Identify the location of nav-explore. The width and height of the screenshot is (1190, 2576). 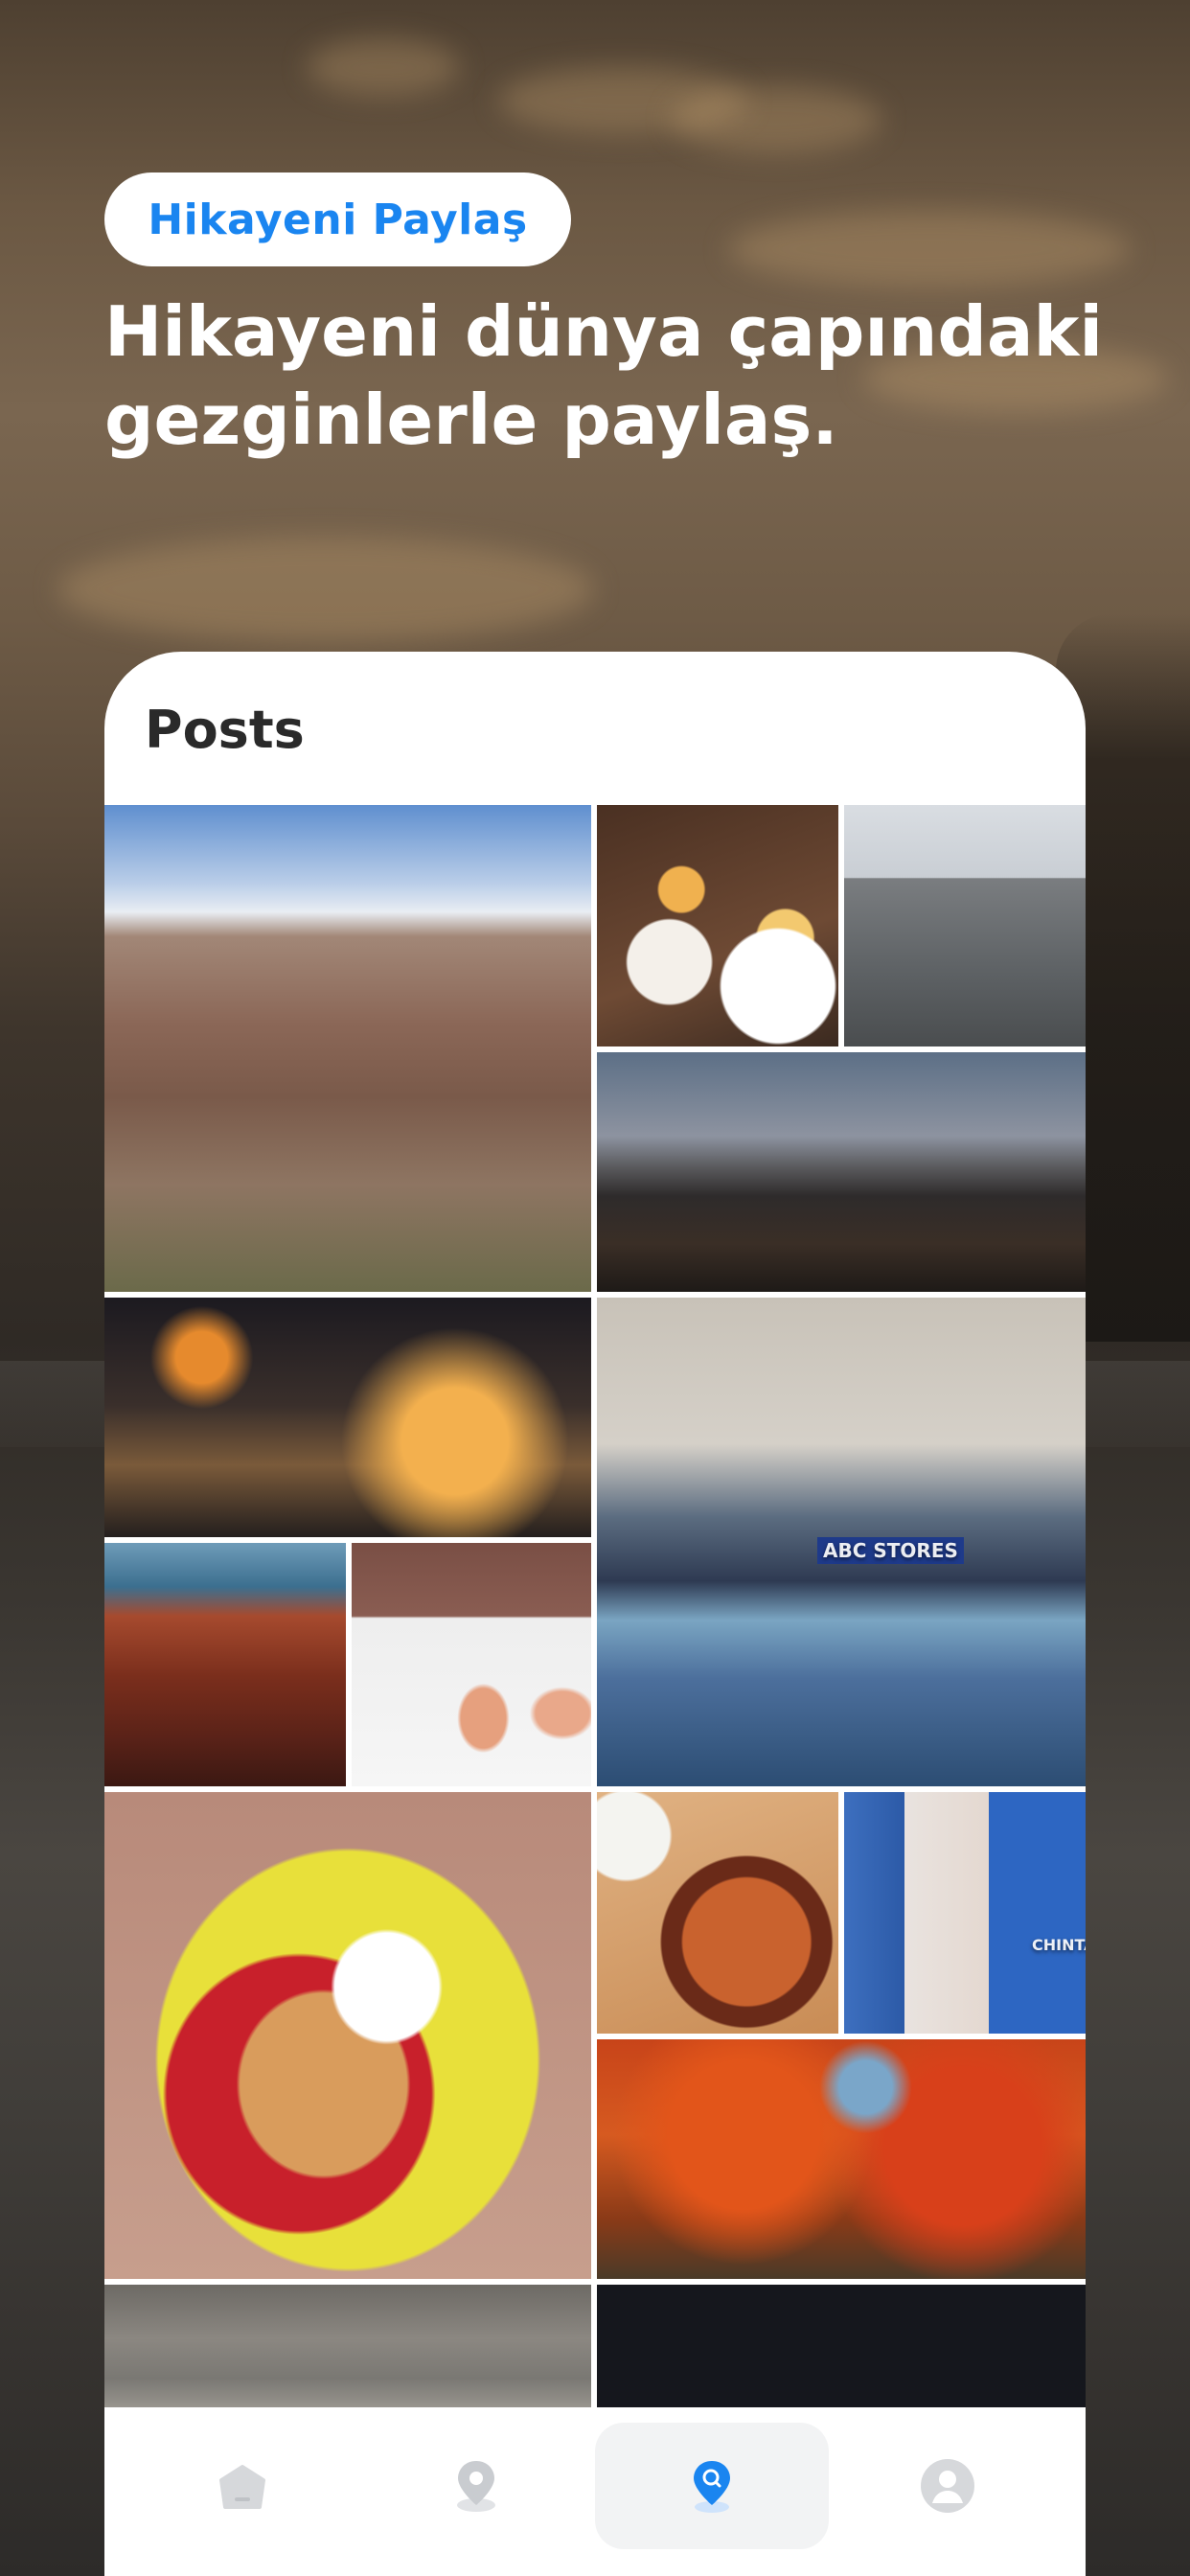
(712, 2486).